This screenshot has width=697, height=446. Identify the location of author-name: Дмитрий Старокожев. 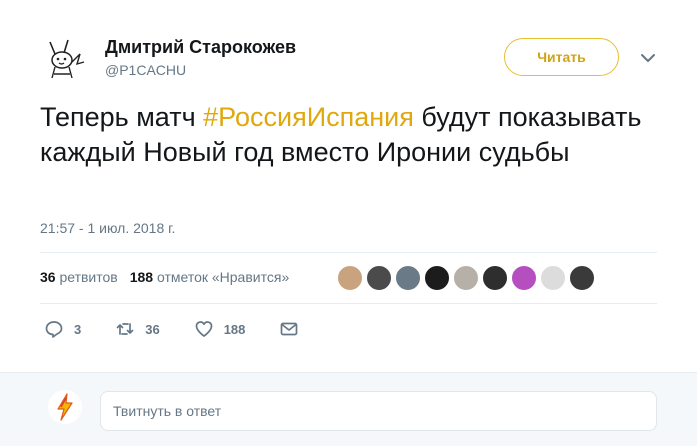
(200, 47).